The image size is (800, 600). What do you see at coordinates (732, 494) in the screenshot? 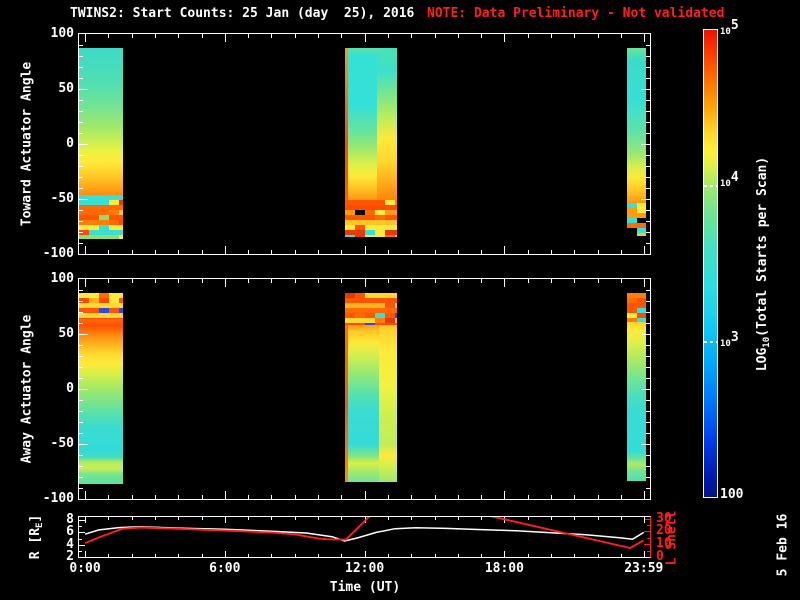
I see `colorbar-tick-label: 100` at bounding box center [732, 494].